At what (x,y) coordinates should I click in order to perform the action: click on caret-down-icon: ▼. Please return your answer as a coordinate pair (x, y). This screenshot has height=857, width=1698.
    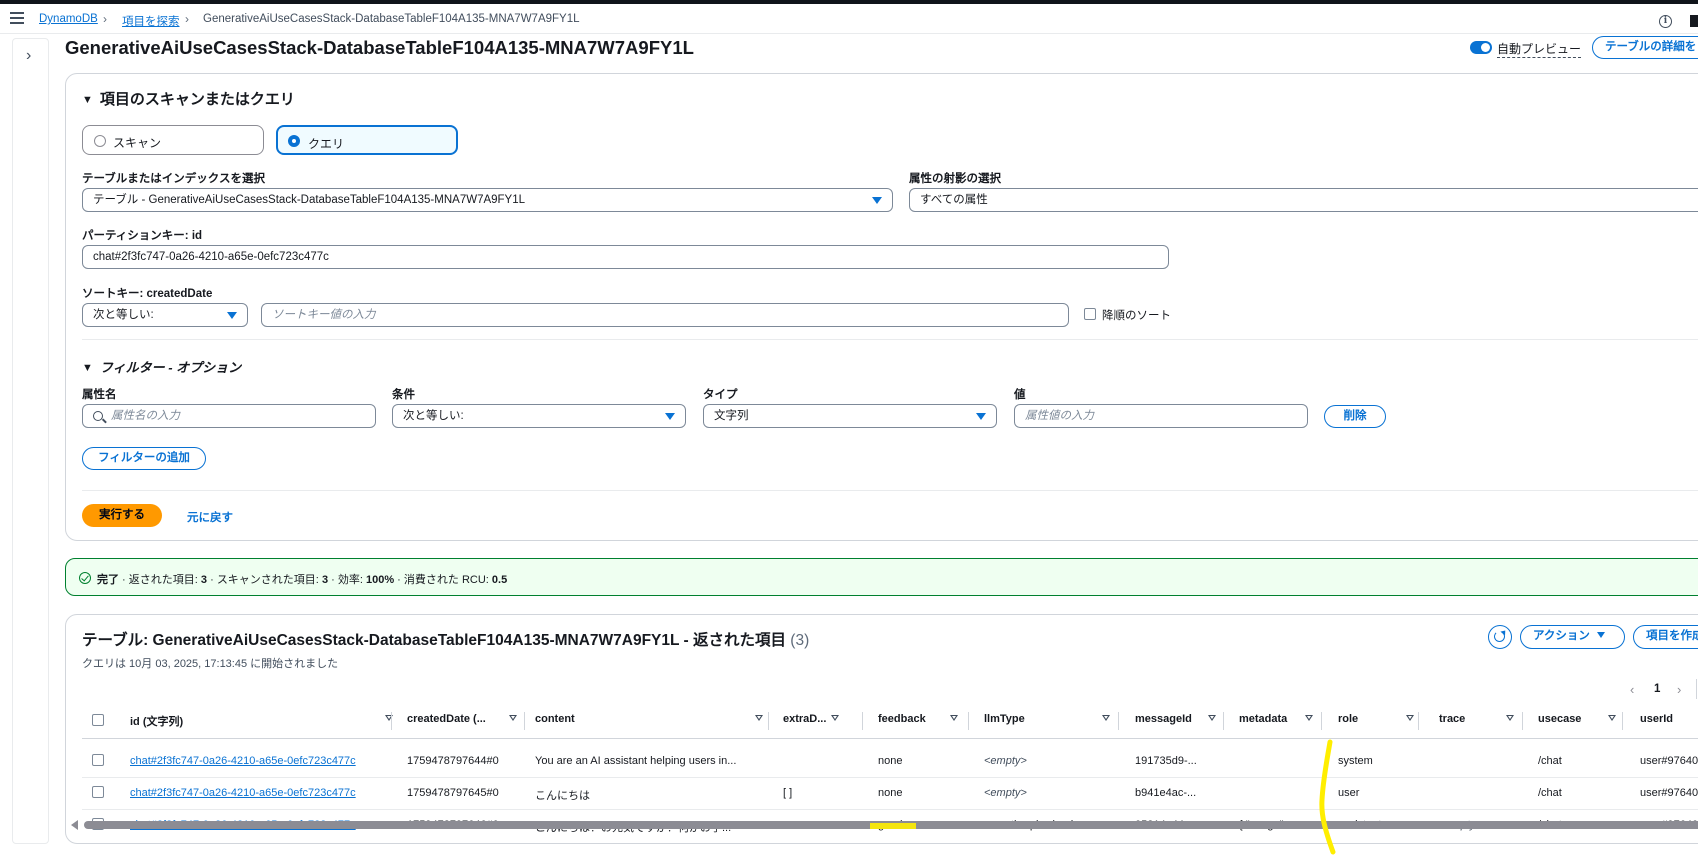
    Looking at the image, I should click on (87, 368).